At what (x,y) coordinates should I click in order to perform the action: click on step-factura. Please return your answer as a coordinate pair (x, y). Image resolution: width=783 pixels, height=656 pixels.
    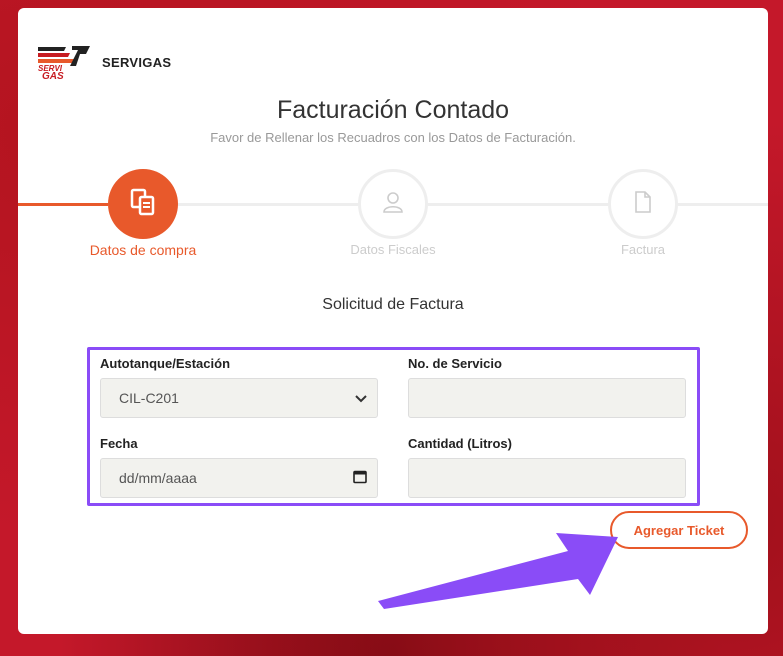
    Looking at the image, I should click on (643, 204).